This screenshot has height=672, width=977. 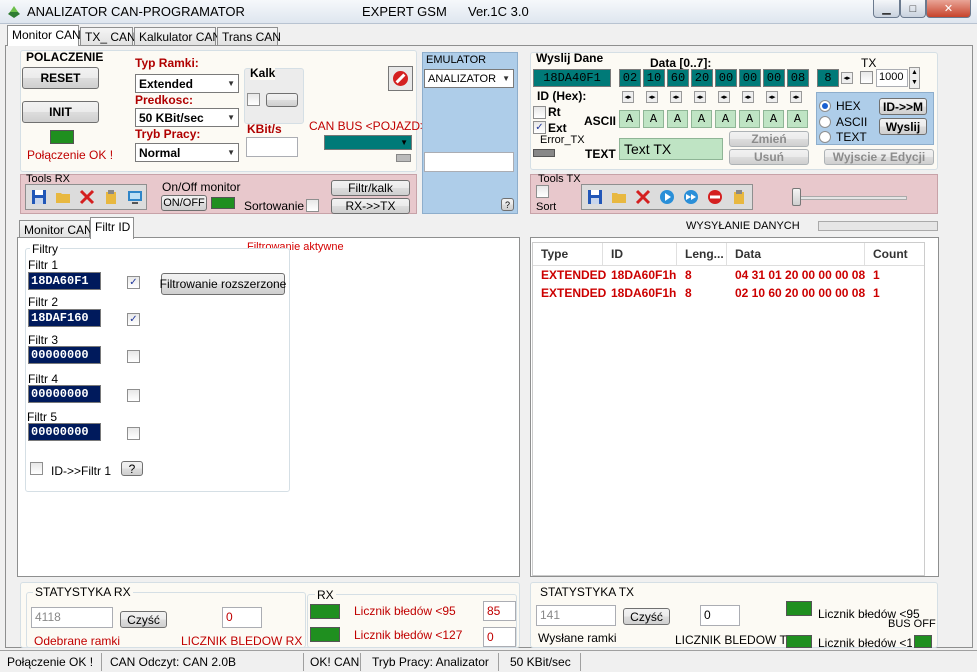 I want to click on rt-checkbox, so click(x=539, y=112).